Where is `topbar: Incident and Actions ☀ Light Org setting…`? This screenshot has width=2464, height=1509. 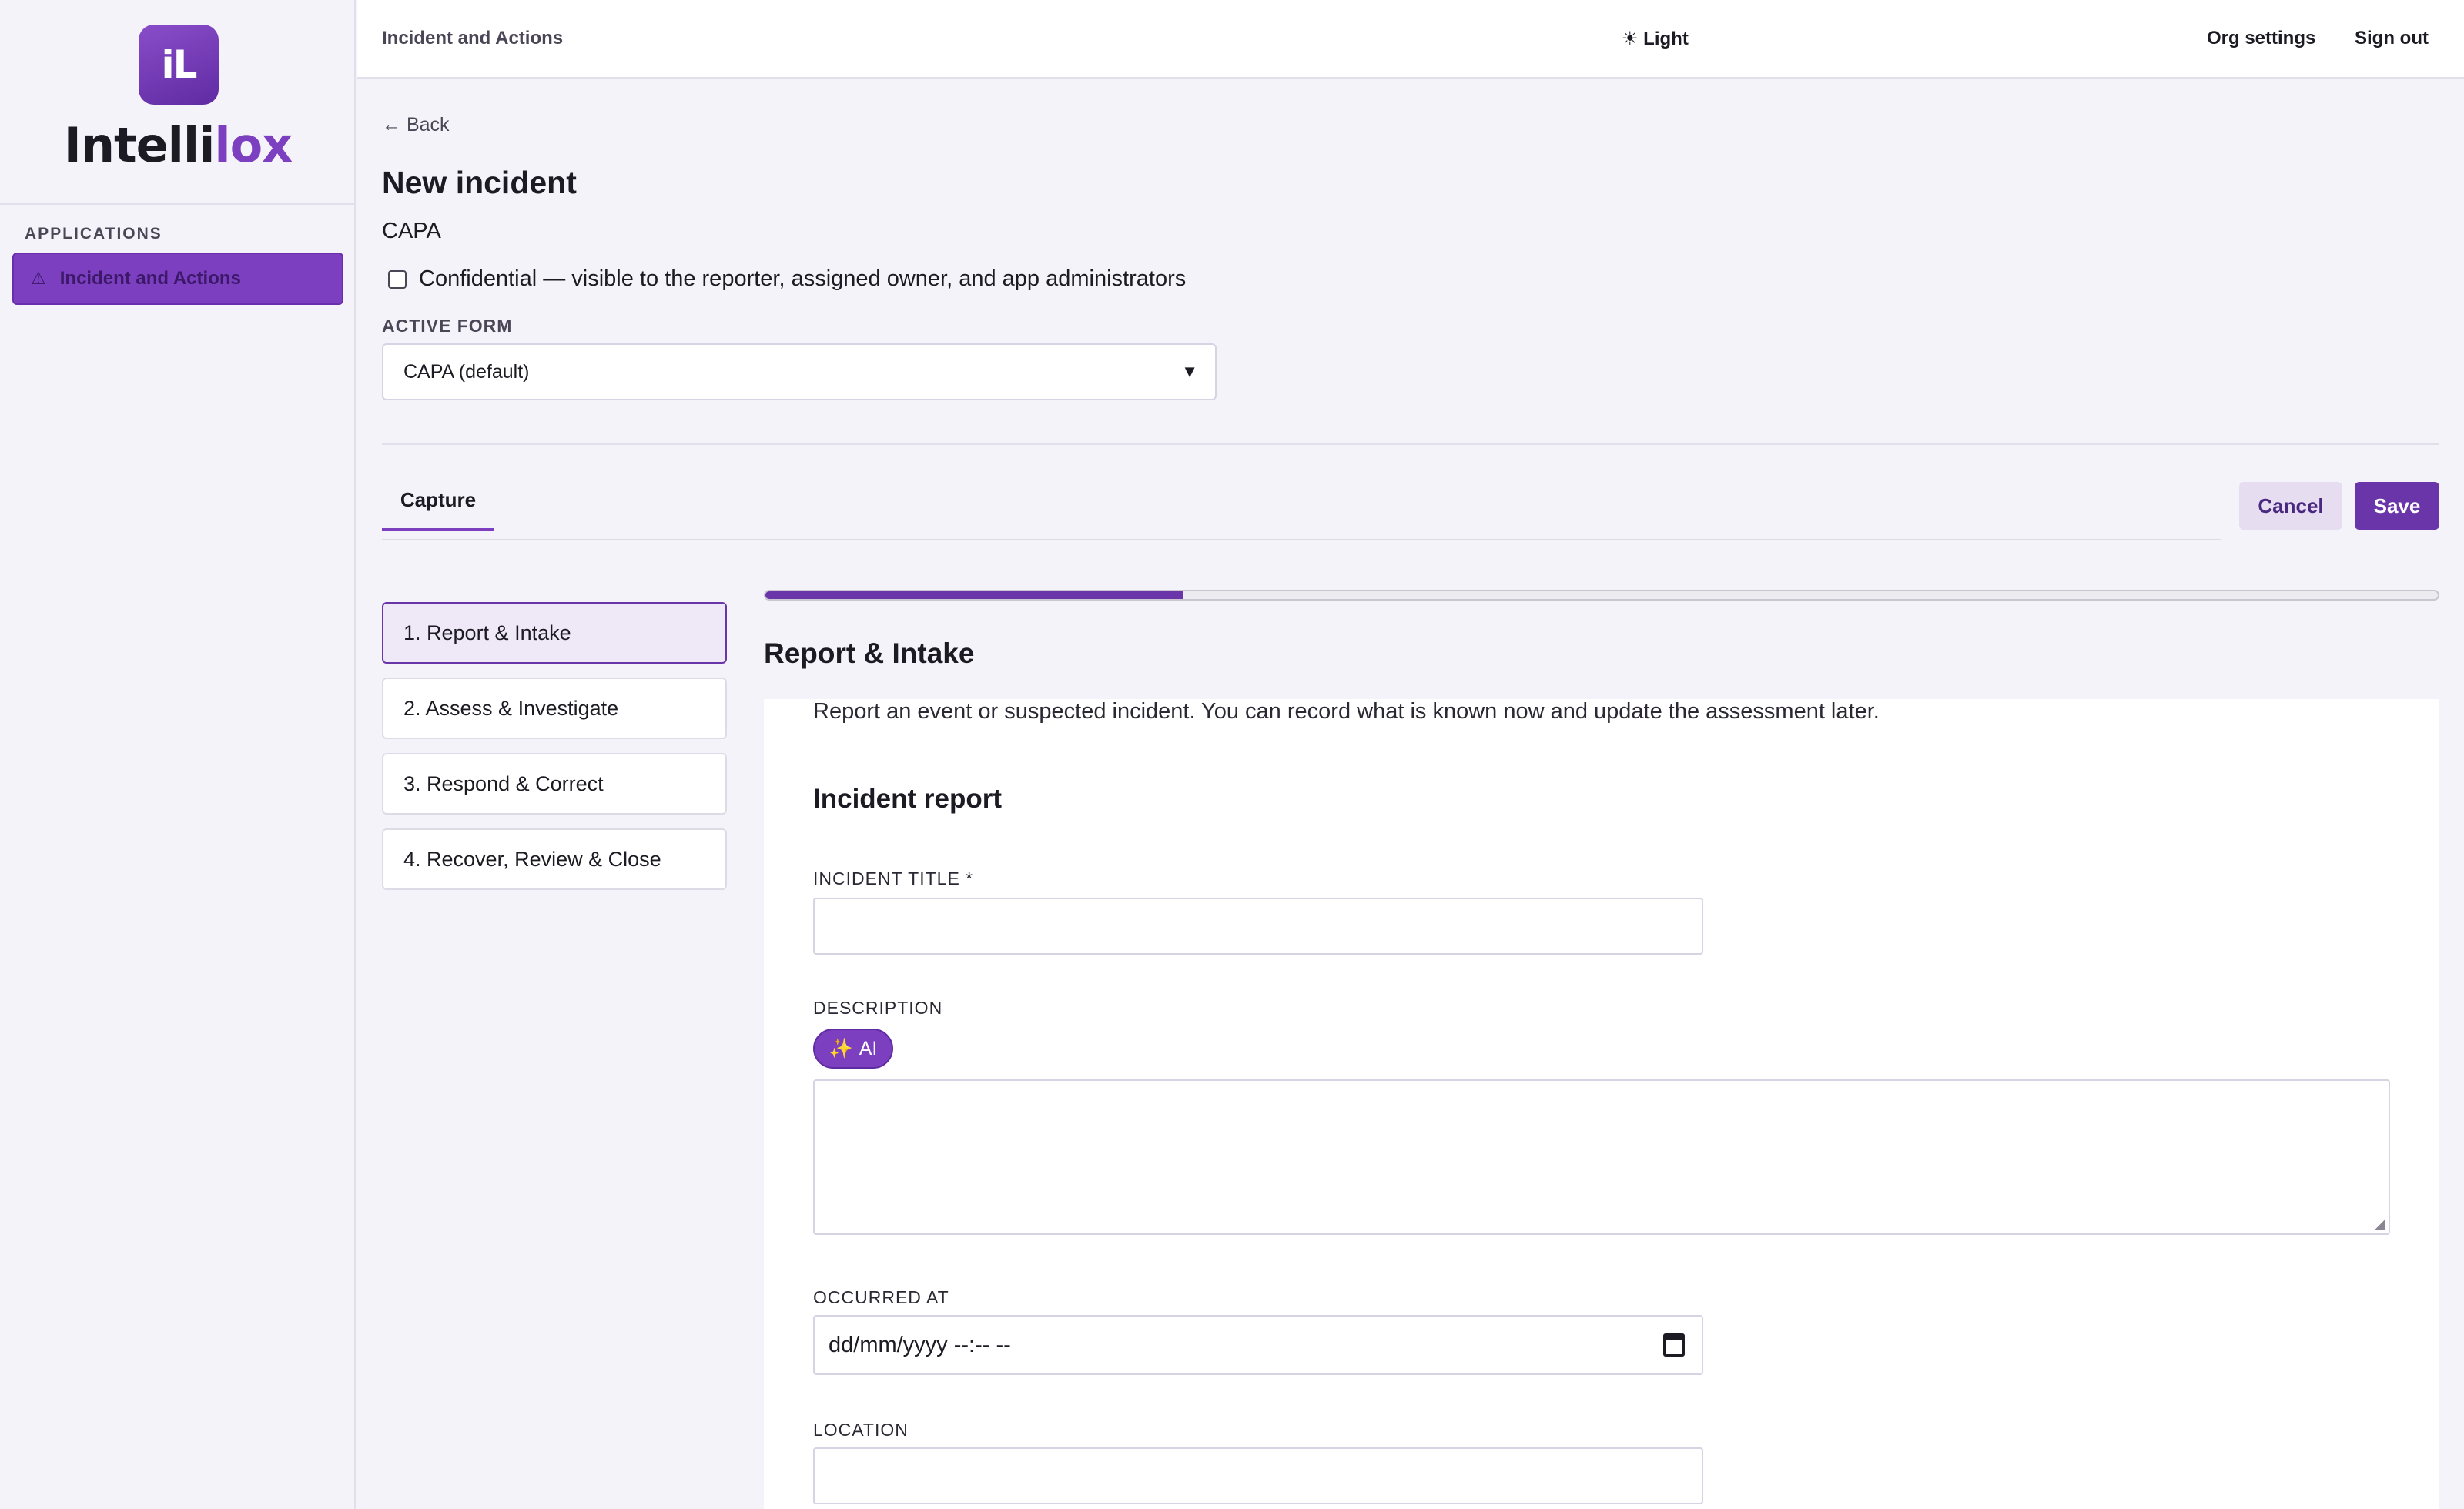
topbar: Incident and Actions ☀ Light Org setting… is located at coordinates (1410, 39).